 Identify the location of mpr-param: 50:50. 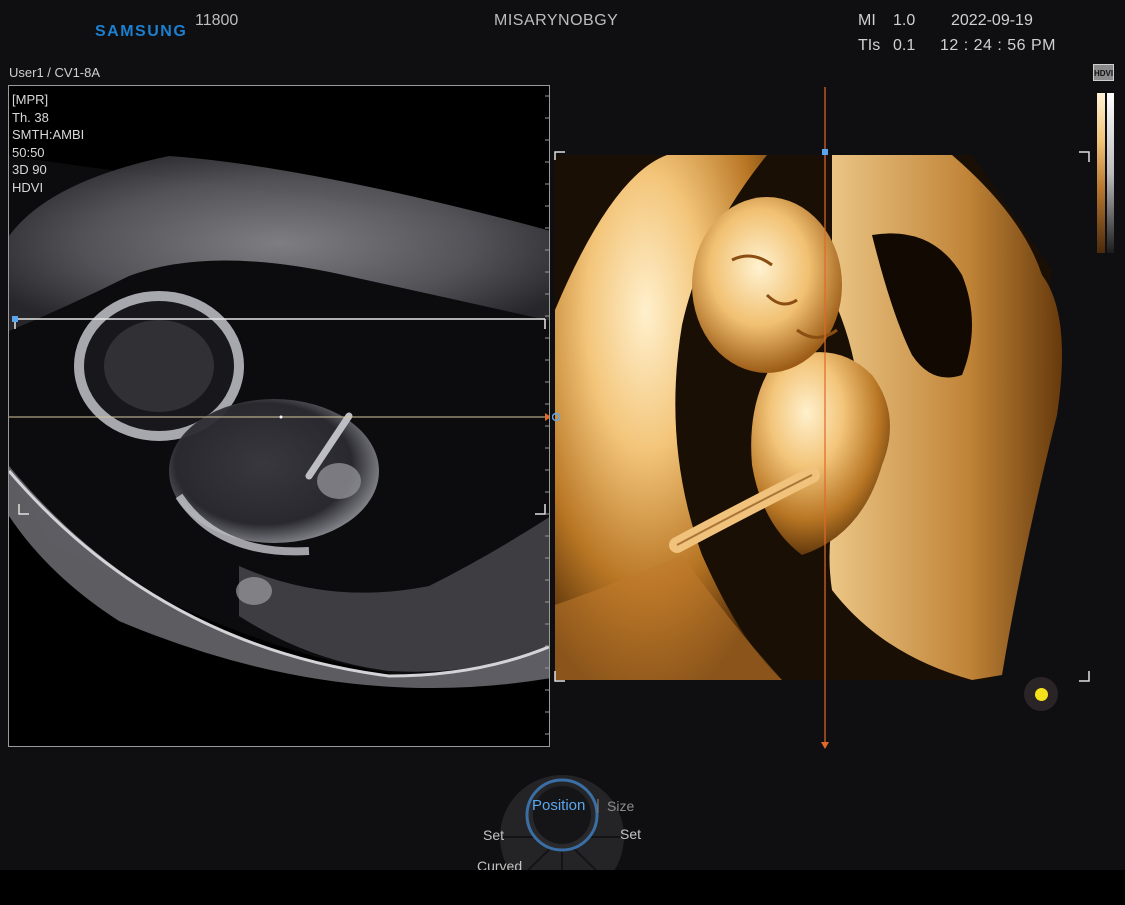
(28, 152).